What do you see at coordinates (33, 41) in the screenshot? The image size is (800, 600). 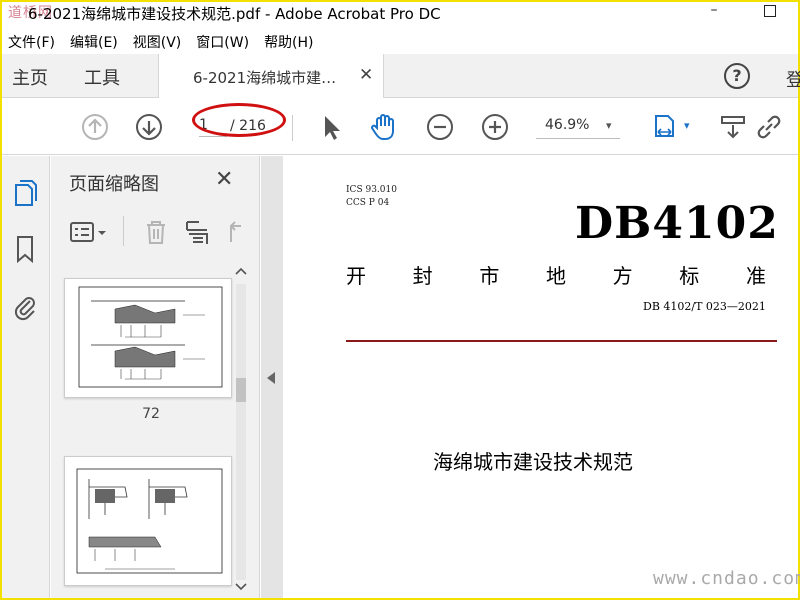 I see `menu-file: 文件(F)` at bounding box center [33, 41].